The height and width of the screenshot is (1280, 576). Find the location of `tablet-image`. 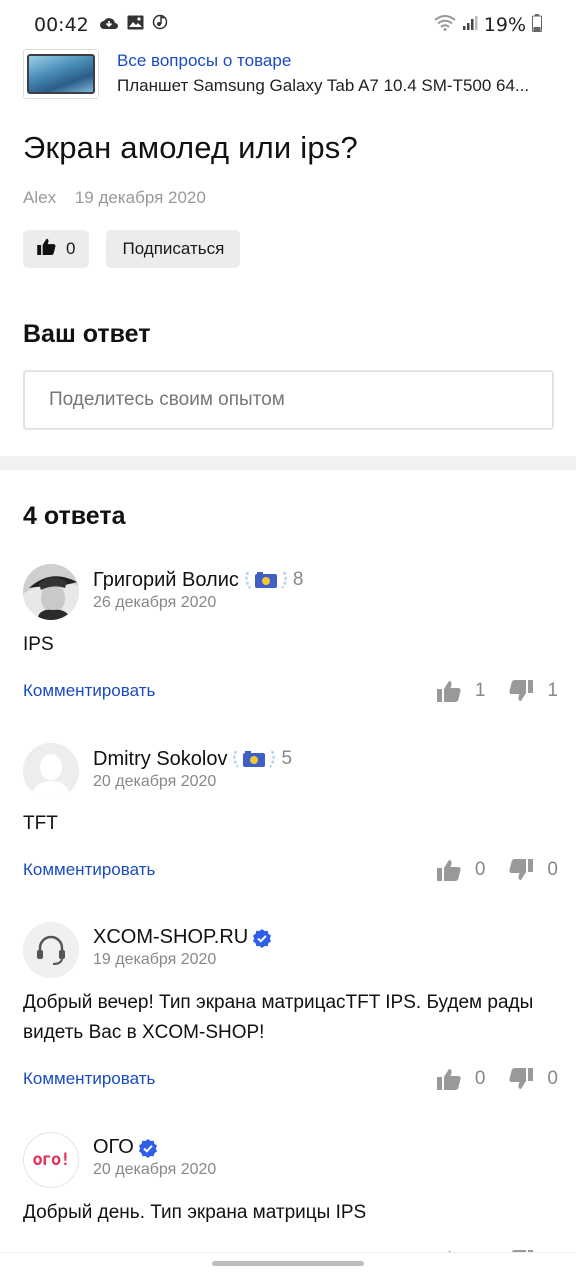

tablet-image is located at coordinates (61, 74).